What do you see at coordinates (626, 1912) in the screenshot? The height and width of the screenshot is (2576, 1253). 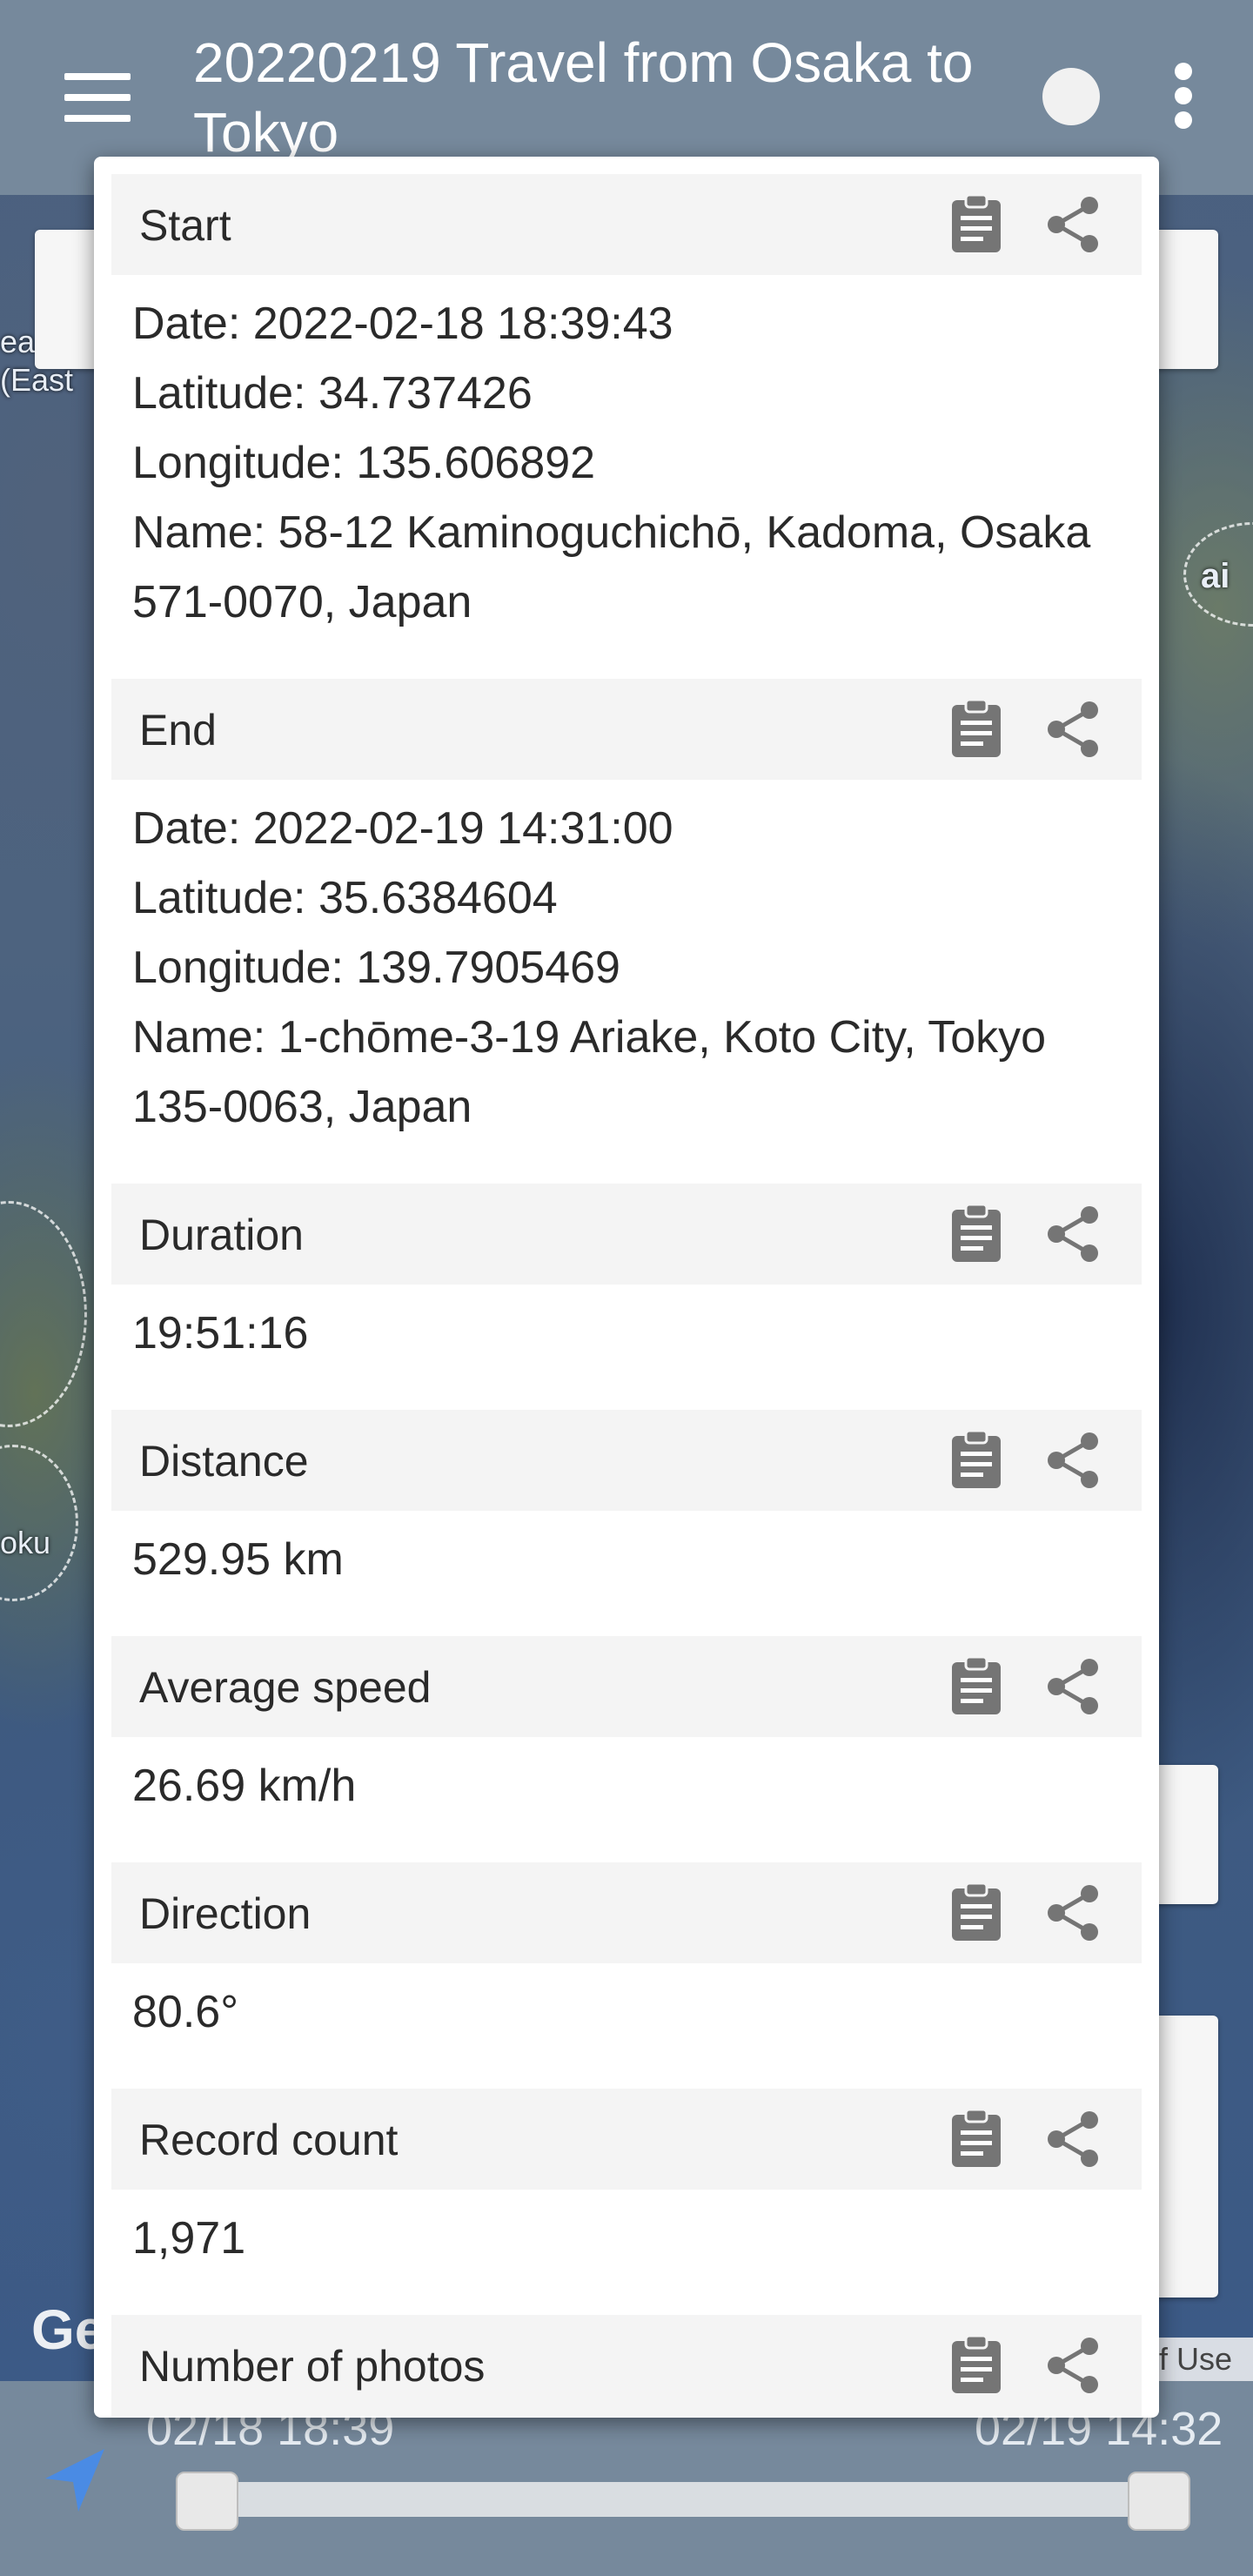 I see `section-header-direction: Direction` at bounding box center [626, 1912].